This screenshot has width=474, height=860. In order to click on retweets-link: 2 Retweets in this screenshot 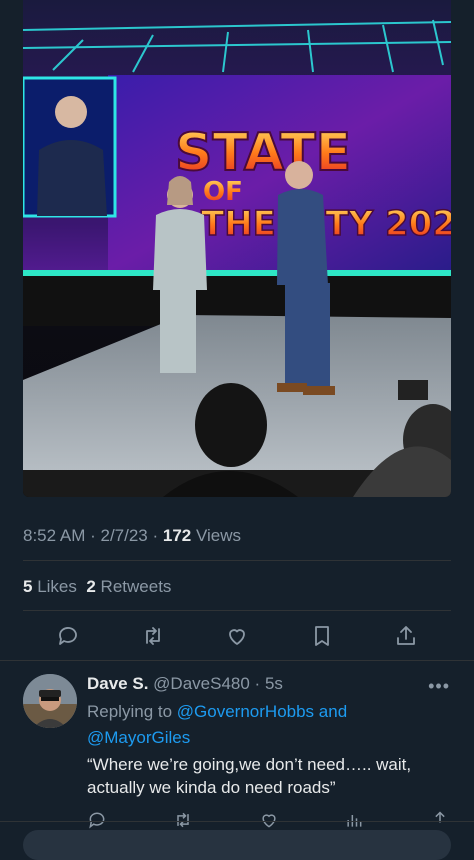, I will do `click(128, 586)`.